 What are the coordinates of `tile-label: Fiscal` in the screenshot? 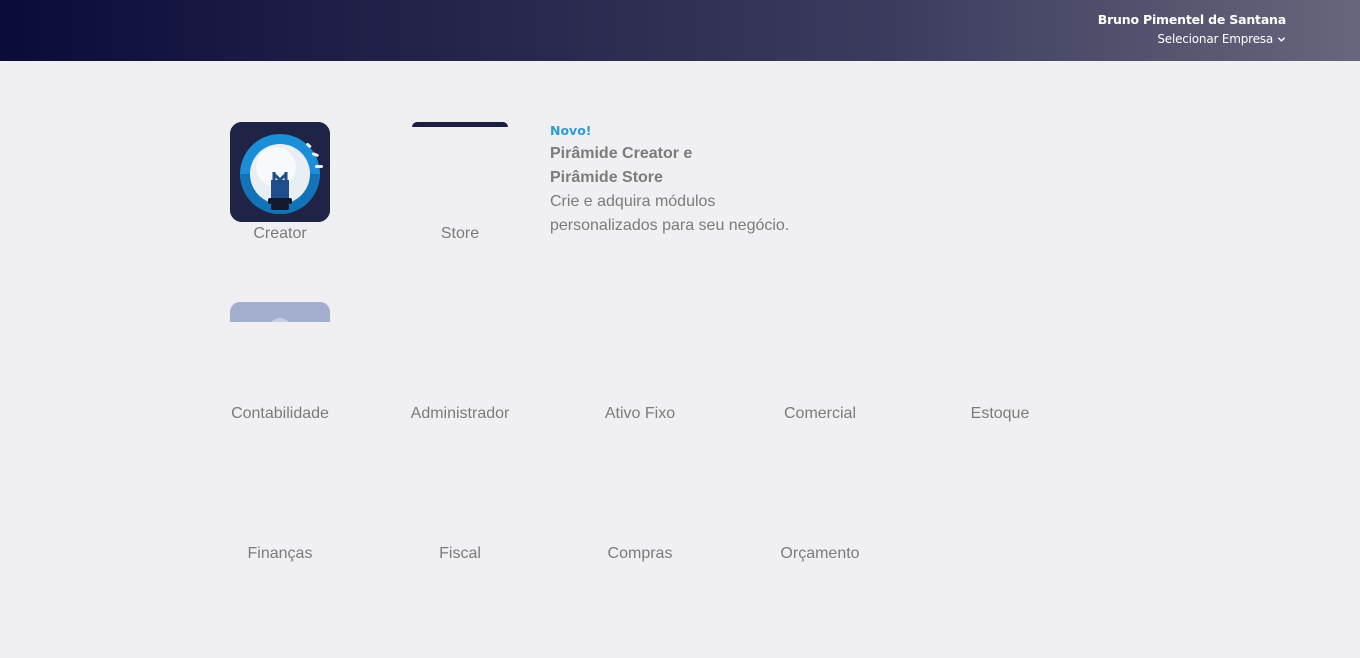 It's located at (460, 553).